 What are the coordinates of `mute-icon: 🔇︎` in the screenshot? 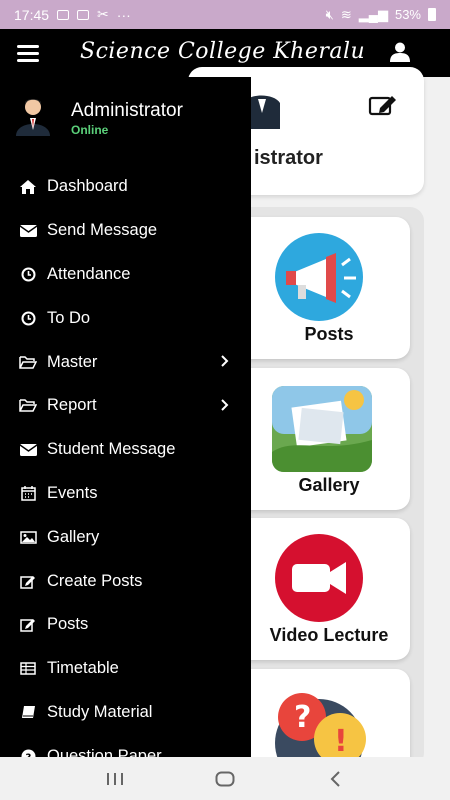 It's located at (329, 14).